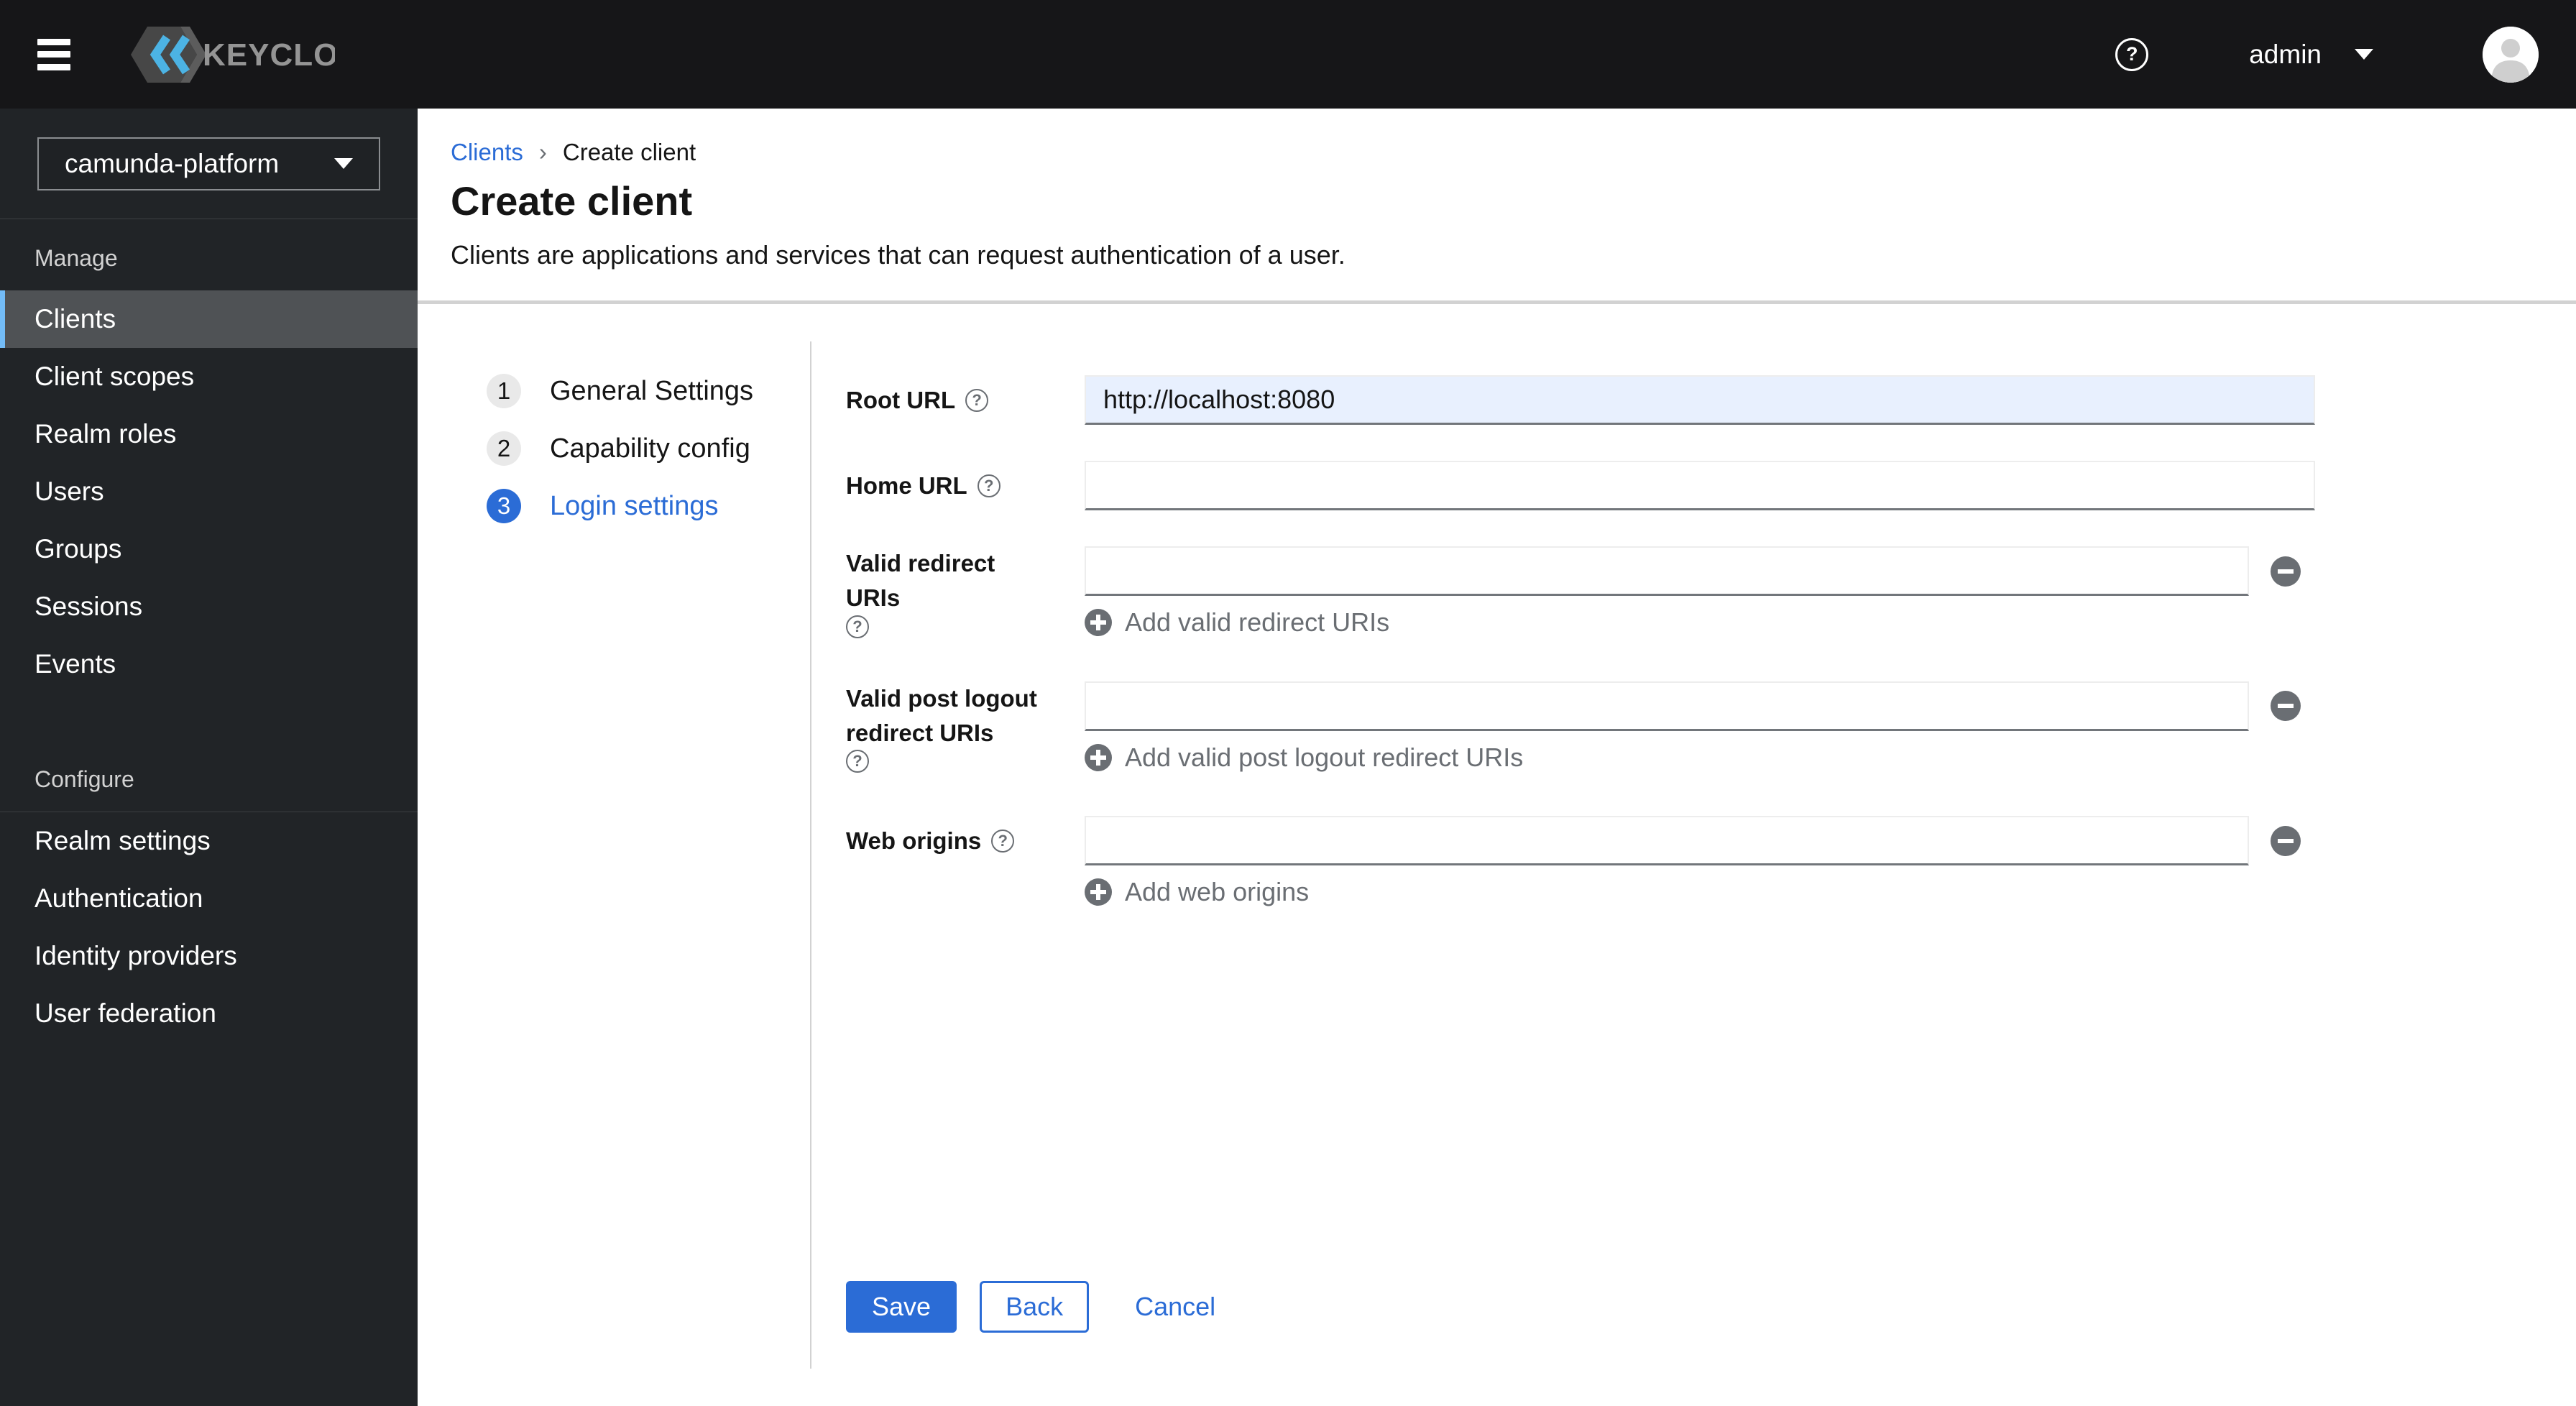 Image resolution: width=2576 pixels, height=1406 pixels. I want to click on keycloak-hexagon-icon: KEYCLOAK, so click(233, 54).